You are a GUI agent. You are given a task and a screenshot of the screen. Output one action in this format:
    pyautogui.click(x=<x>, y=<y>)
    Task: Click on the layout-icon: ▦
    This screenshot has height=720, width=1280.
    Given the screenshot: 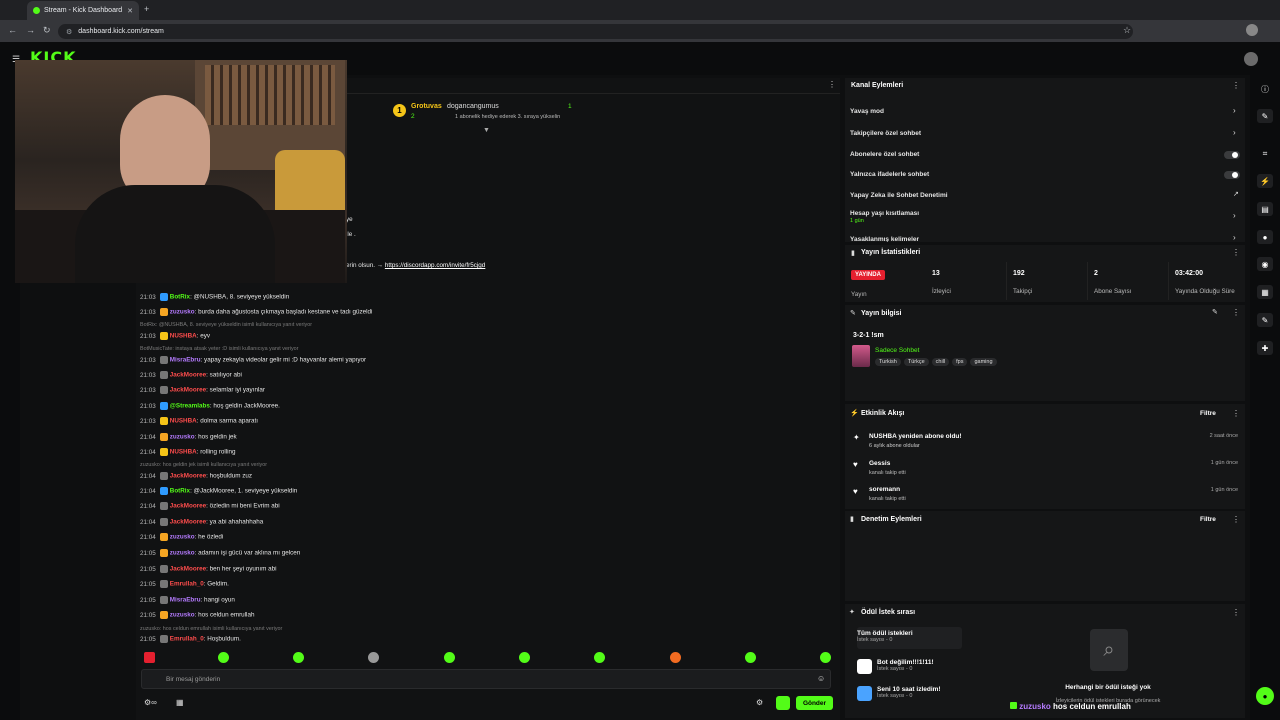 What is the action you would take?
    pyautogui.click(x=1265, y=292)
    